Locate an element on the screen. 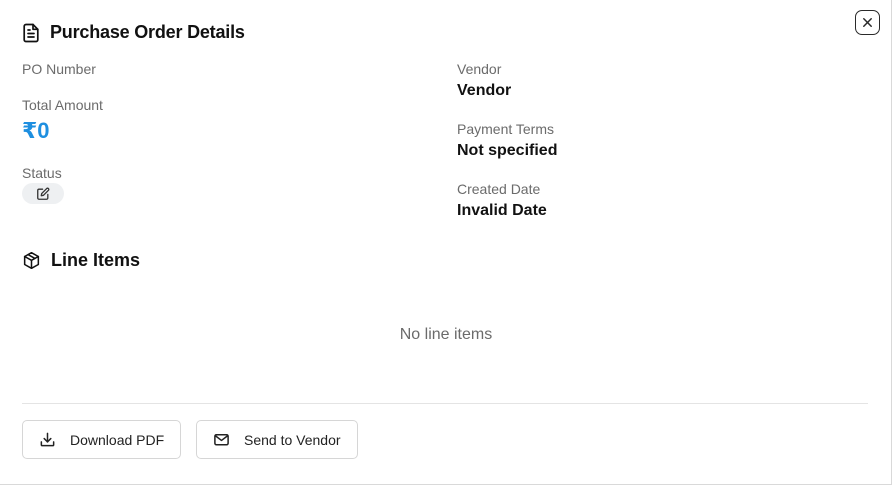 This screenshot has height=485, width=892. download-pdf-label: Download PDF is located at coordinates (117, 439).